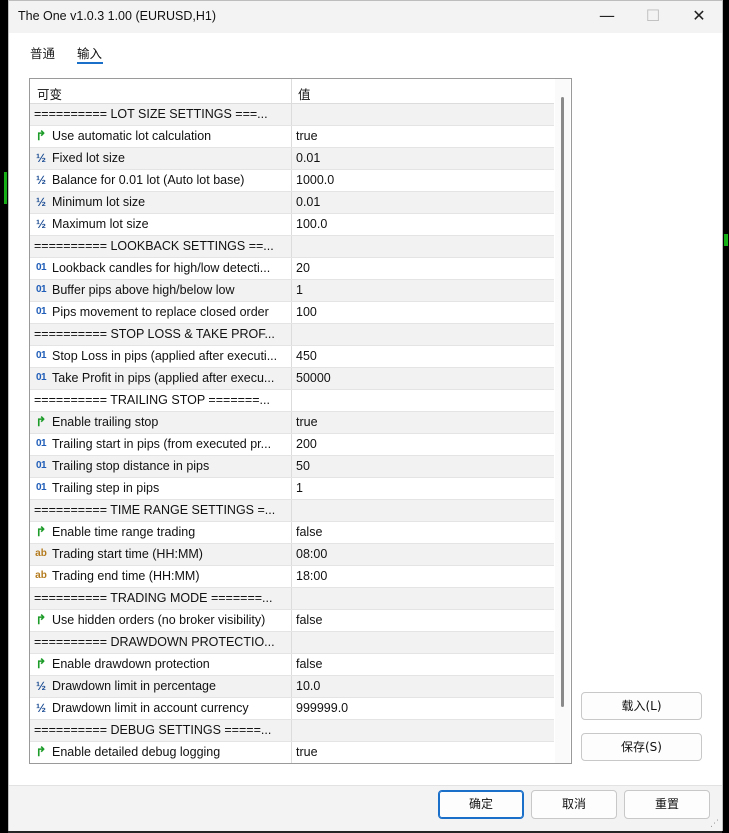 The width and height of the screenshot is (729, 833). Describe the element at coordinates (42, 52) in the screenshot. I see `tab-common: 普通` at that location.